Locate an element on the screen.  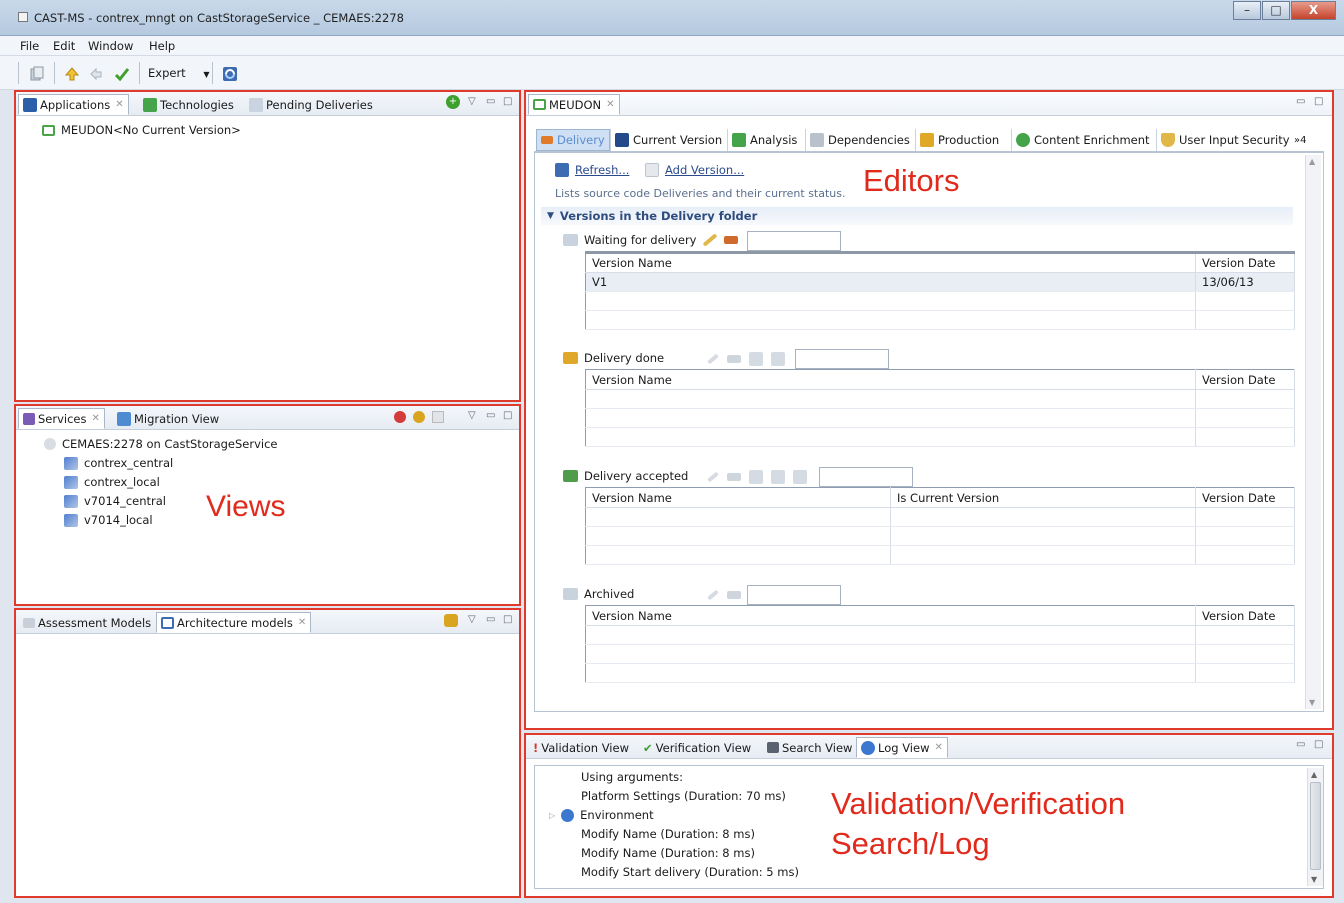
expand-icon: ▷ is located at coordinates (552, 815).